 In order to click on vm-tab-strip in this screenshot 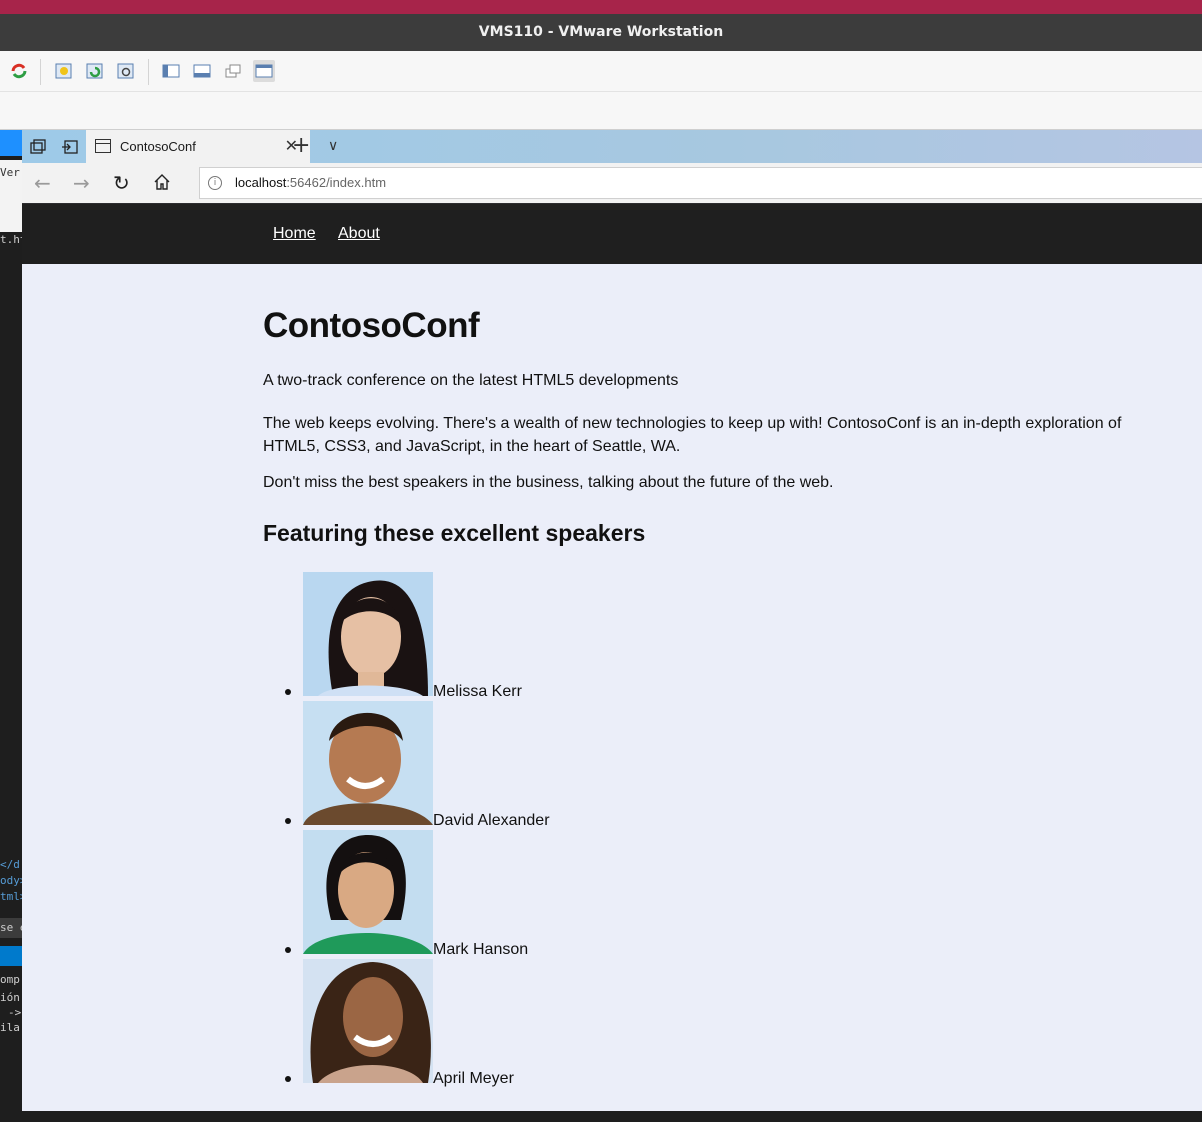, I will do `click(601, 111)`.